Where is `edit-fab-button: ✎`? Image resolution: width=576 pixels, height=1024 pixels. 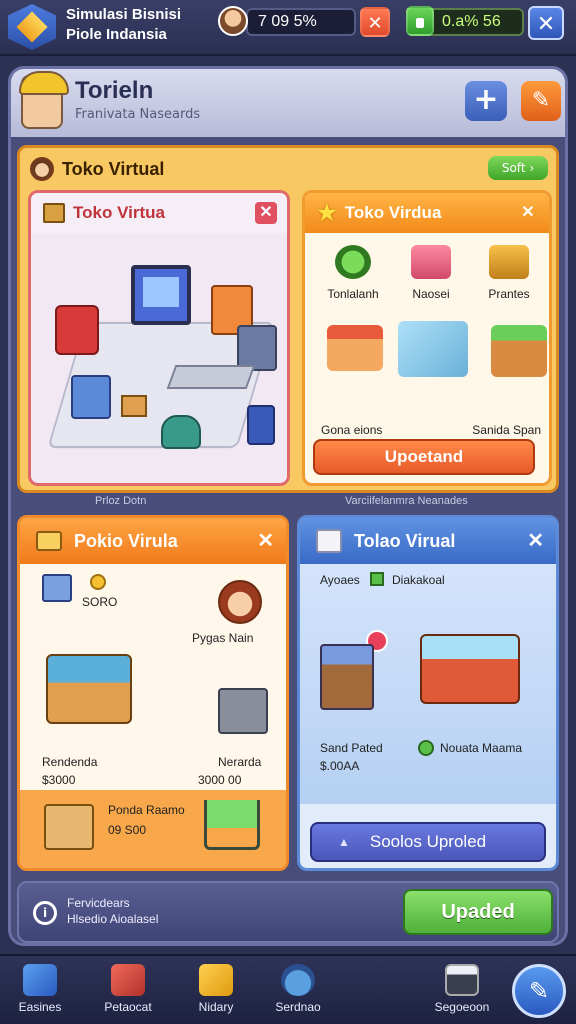
edit-fab-button: ✎ is located at coordinates (539, 991).